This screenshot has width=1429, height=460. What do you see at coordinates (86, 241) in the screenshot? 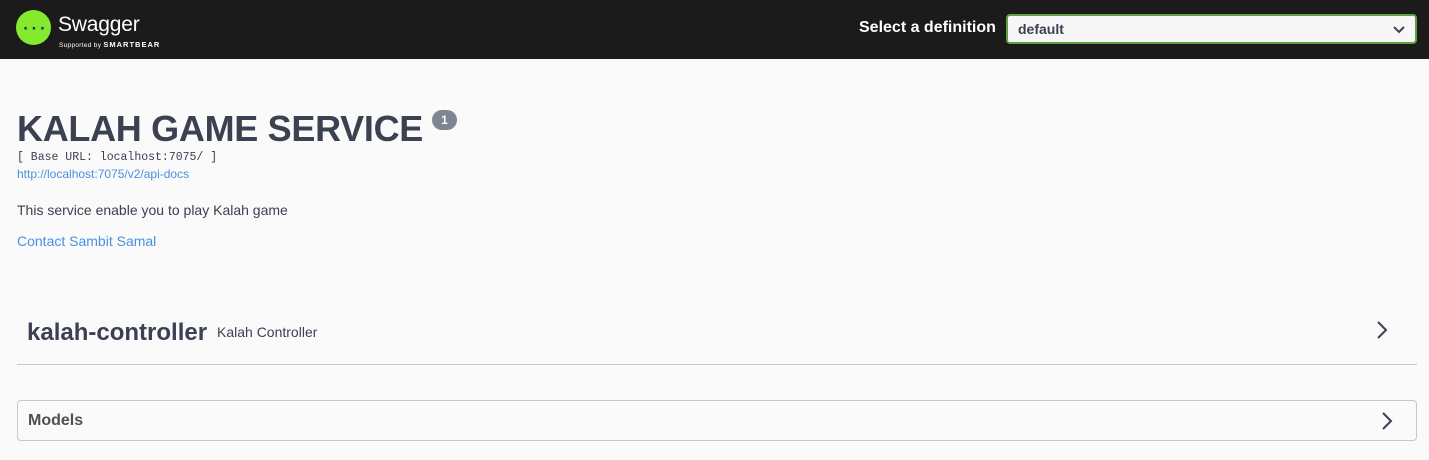
I see `contact-link: Contact Sambit Samal` at bounding box center [86, 241].